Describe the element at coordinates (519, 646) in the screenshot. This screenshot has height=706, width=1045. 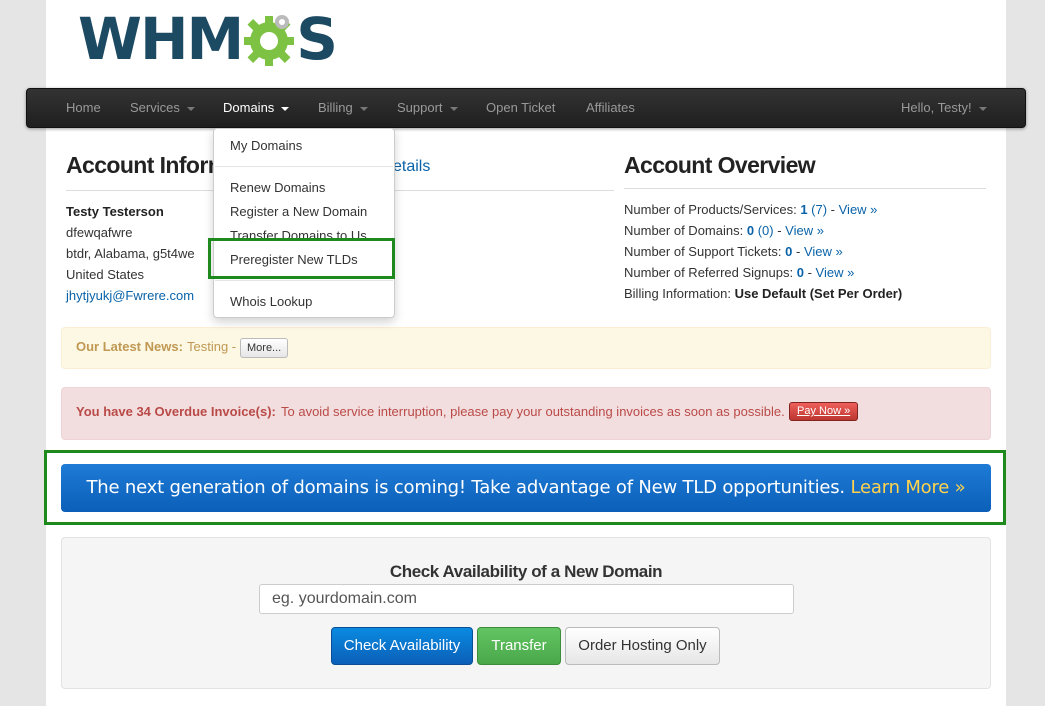
I see `transfer-button: Transfer` at that location.